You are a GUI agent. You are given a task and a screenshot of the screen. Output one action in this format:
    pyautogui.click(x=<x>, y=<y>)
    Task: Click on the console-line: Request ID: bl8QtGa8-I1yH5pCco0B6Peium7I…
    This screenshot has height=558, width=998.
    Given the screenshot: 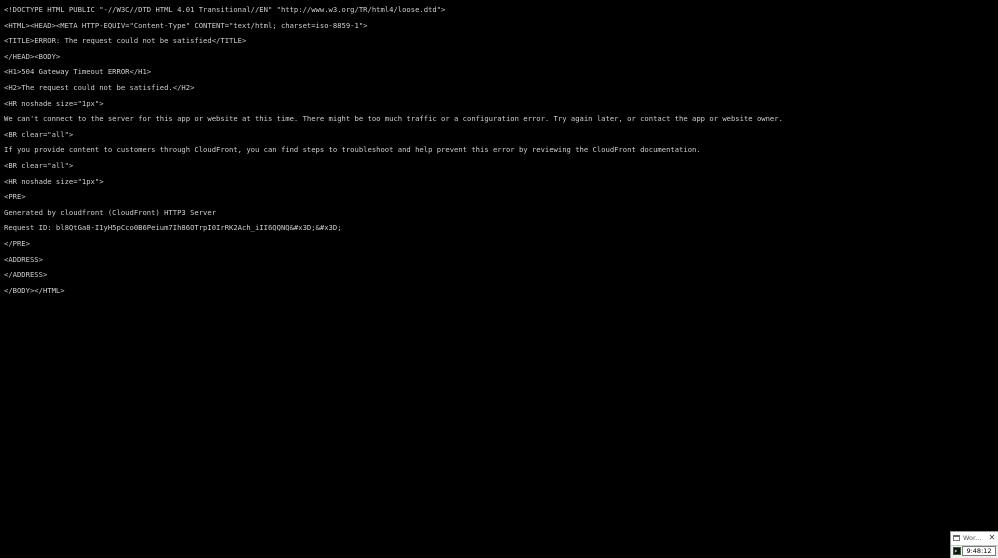 What is the action you would take?
    pyautogui.click(x=173, y=228)
    